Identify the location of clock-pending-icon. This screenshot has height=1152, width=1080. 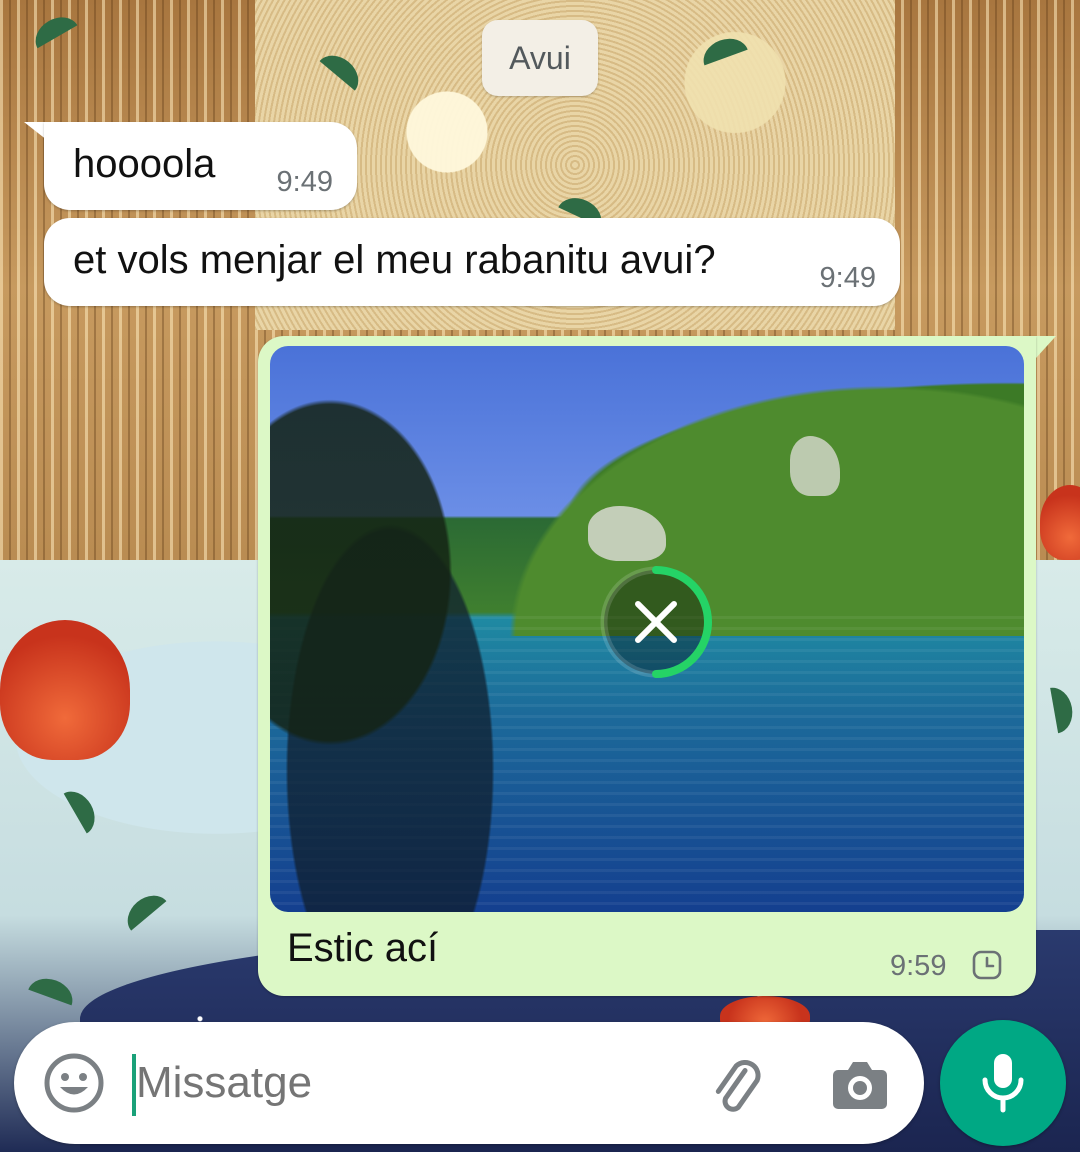
(987, 965).